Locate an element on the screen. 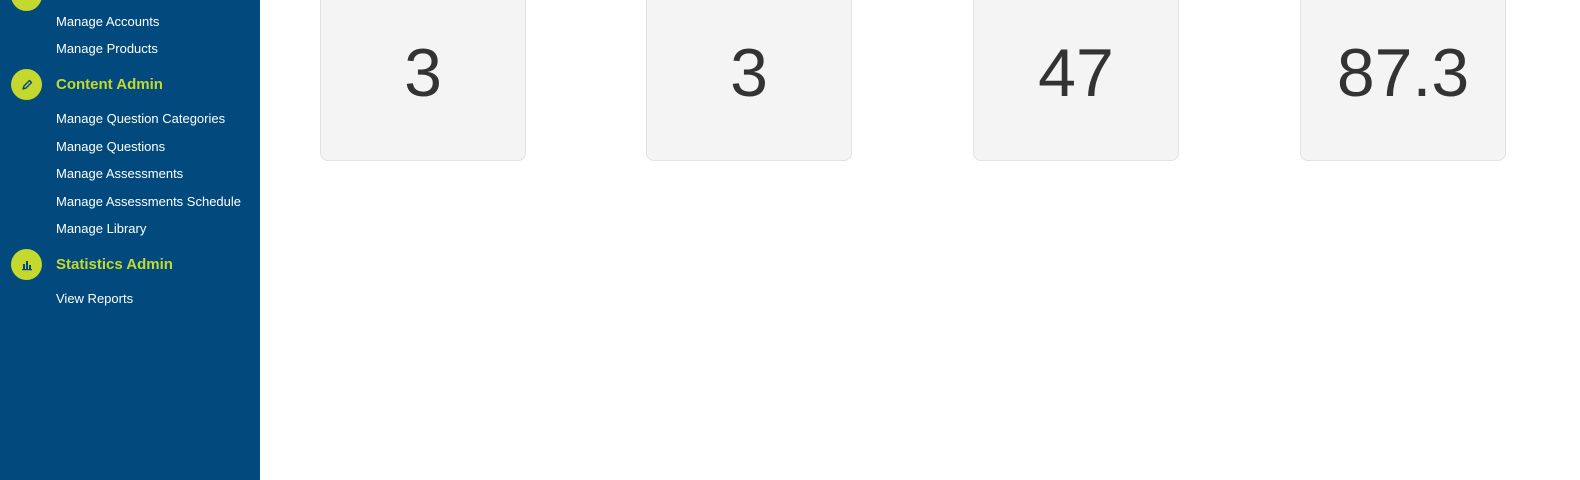  stat-card: 87.3 is located at coordinates (1403, 80).